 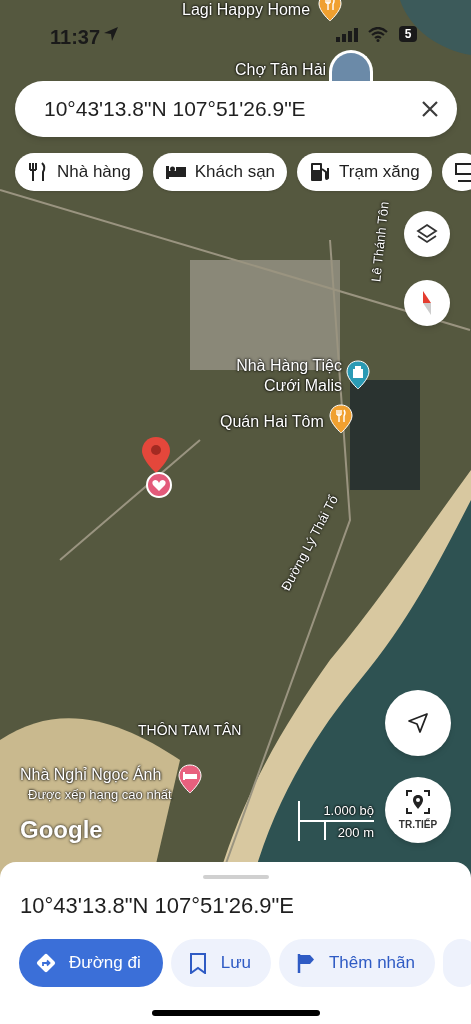 I want to click on place-label: Quán Hai Tôm, so click(x=272, y=421).